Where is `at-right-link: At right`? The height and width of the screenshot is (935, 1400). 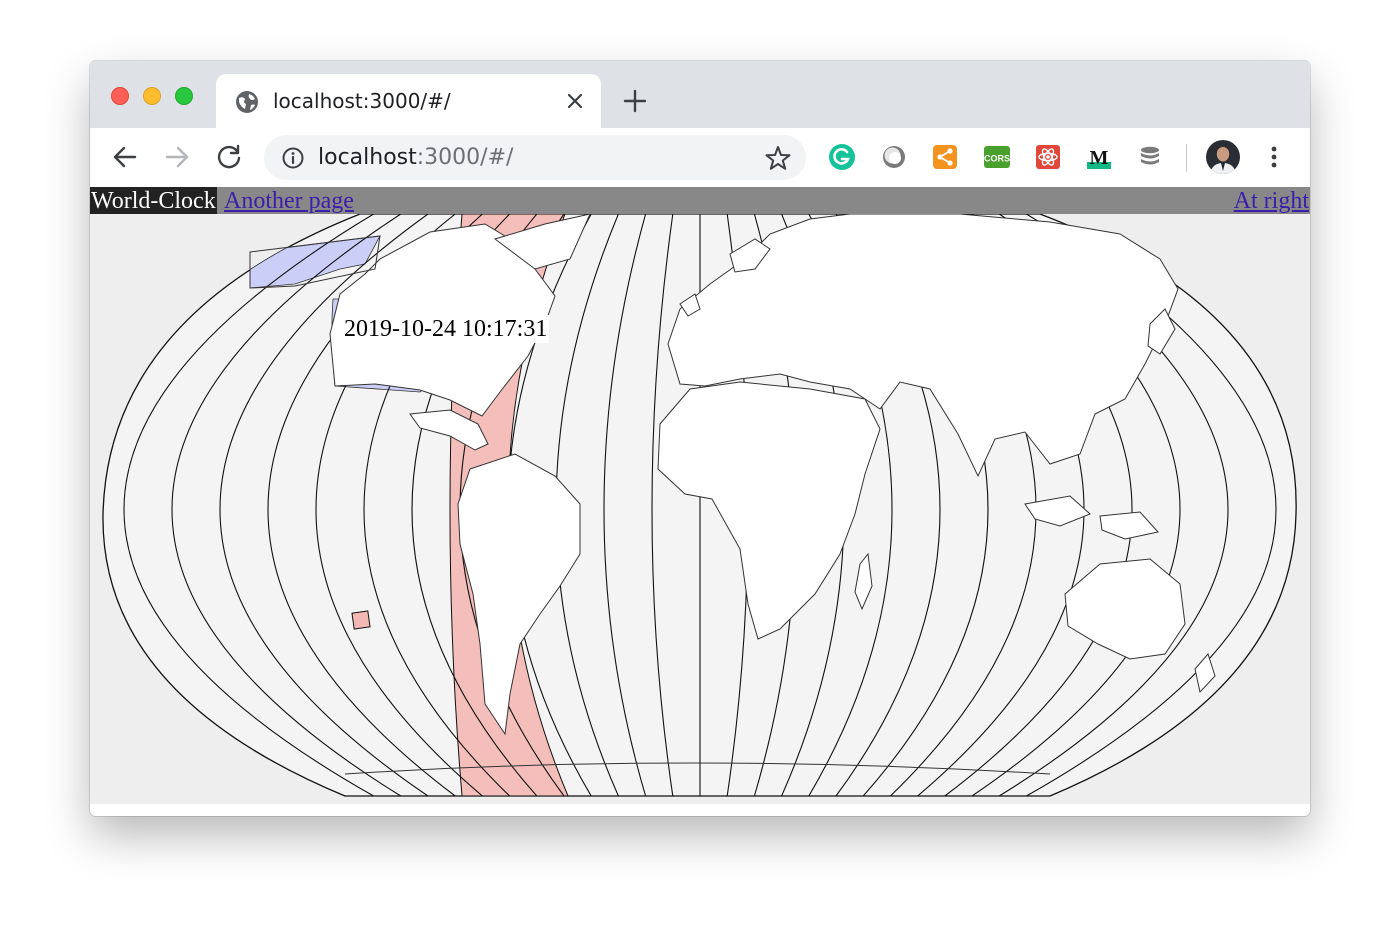 at-right-link: At right is located at coordinates (1271, 201).